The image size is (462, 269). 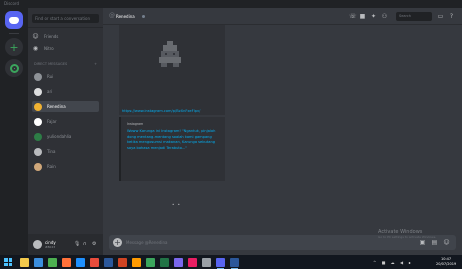 I want to click on plus-icon: +, so click(x=14, y=47).